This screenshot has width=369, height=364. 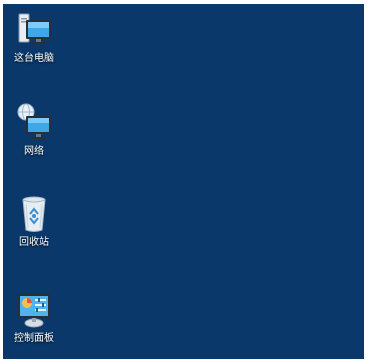 I want to click on network-icon, so click(x=34, y=123).